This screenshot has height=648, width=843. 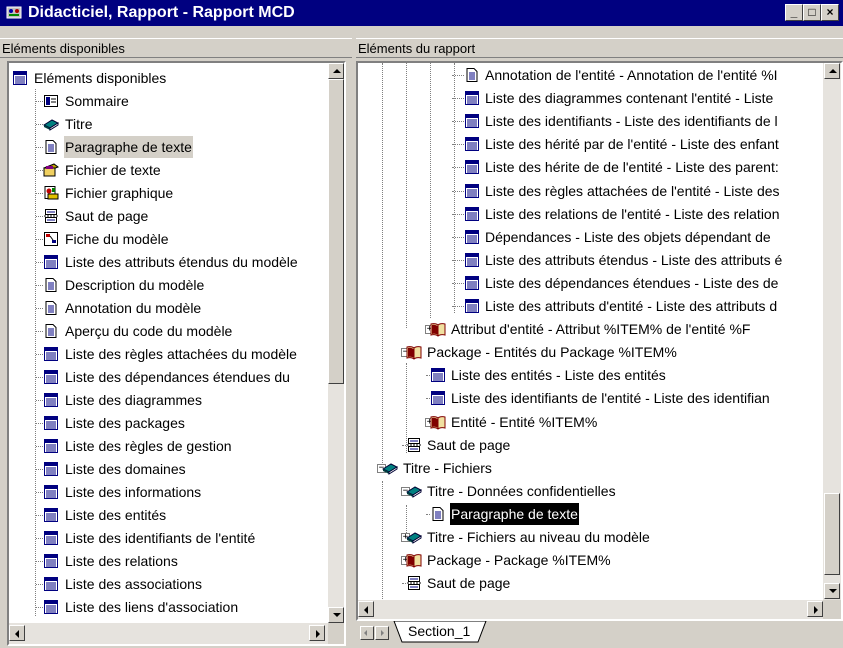 What do you see at coordinates (439, 631) in the screenshot?
I see `tab-section-1-label: Section_1` at bounding box center [439, 631].